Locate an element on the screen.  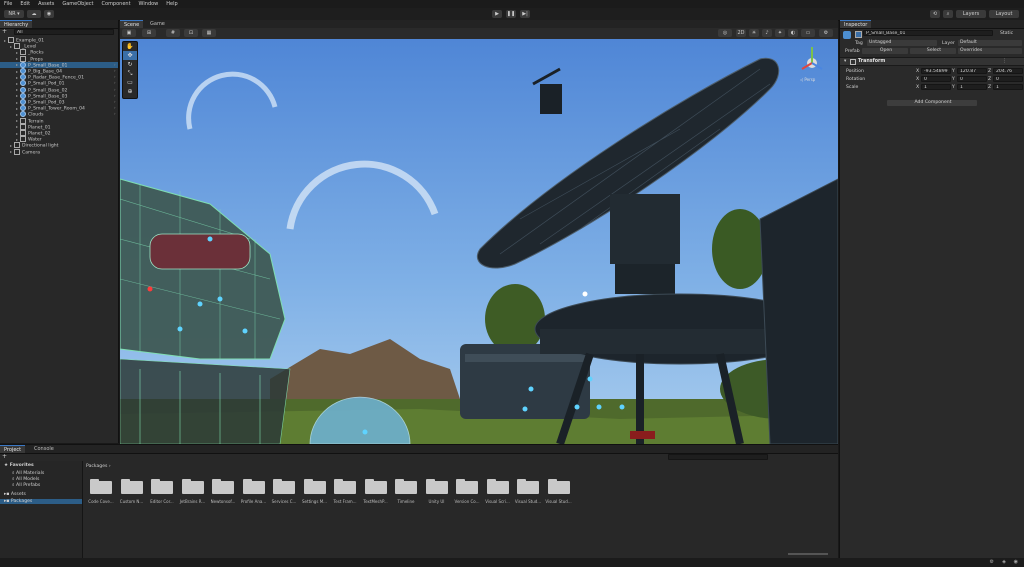
move-tool-icon: ✥ is located at coordinates (130, 55).